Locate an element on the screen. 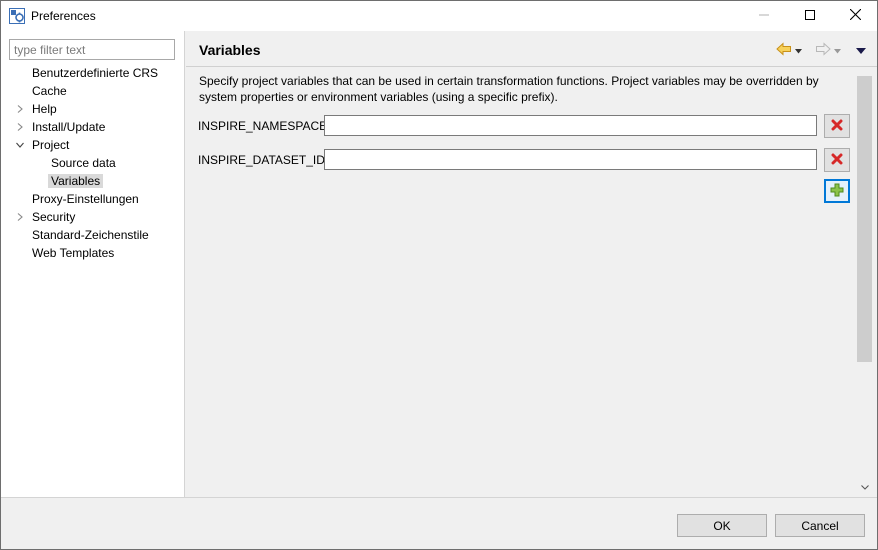  tree-item-proxy-einstellungen: Proxy-Einstellungen is located at coordinates (85, 199).